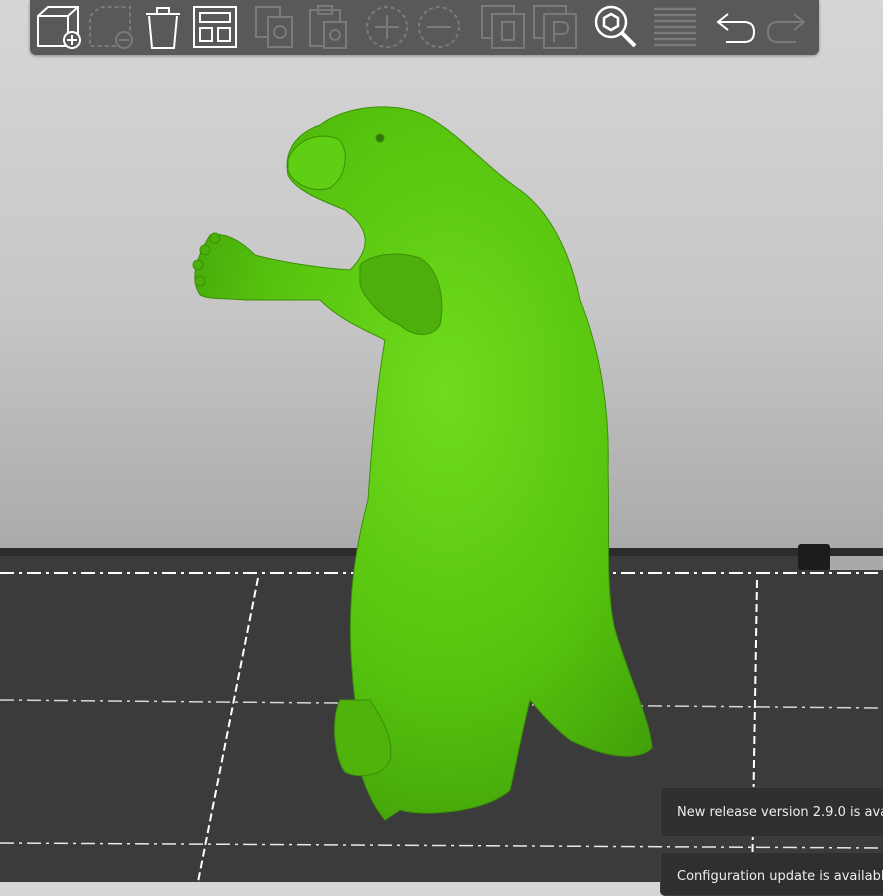 This screenshot has height=896, width=883. I want to click on delete-object-icon, so click(111, 27).